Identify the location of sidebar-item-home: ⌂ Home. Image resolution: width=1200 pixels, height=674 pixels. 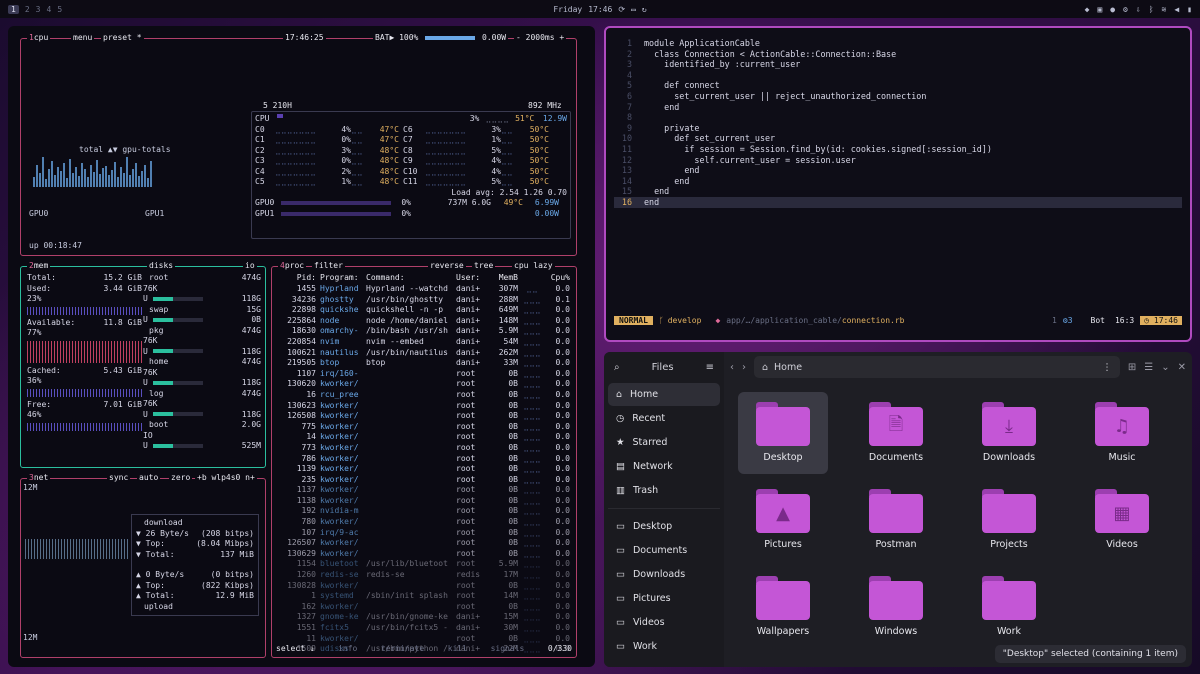
(664, 394).